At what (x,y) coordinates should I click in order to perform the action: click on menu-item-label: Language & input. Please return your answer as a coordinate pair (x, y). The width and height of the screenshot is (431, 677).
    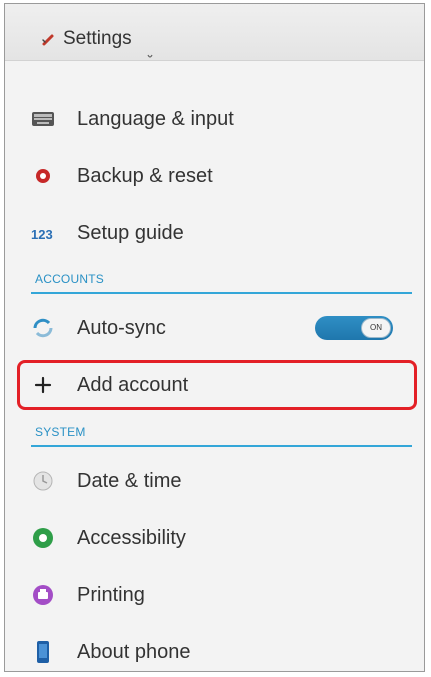
    Looking at the image, I should click on (155, 119).